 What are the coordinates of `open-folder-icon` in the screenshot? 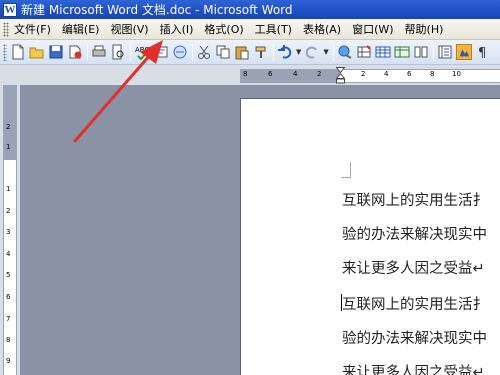 It's located at (36, 53).